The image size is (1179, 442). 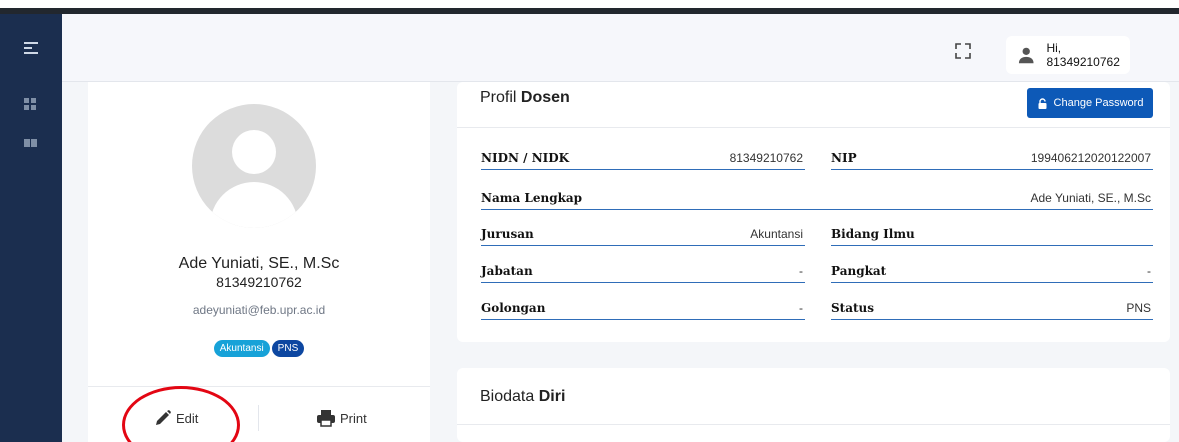 I want to click on badge-status: PNS, so click(x=288, y=348).